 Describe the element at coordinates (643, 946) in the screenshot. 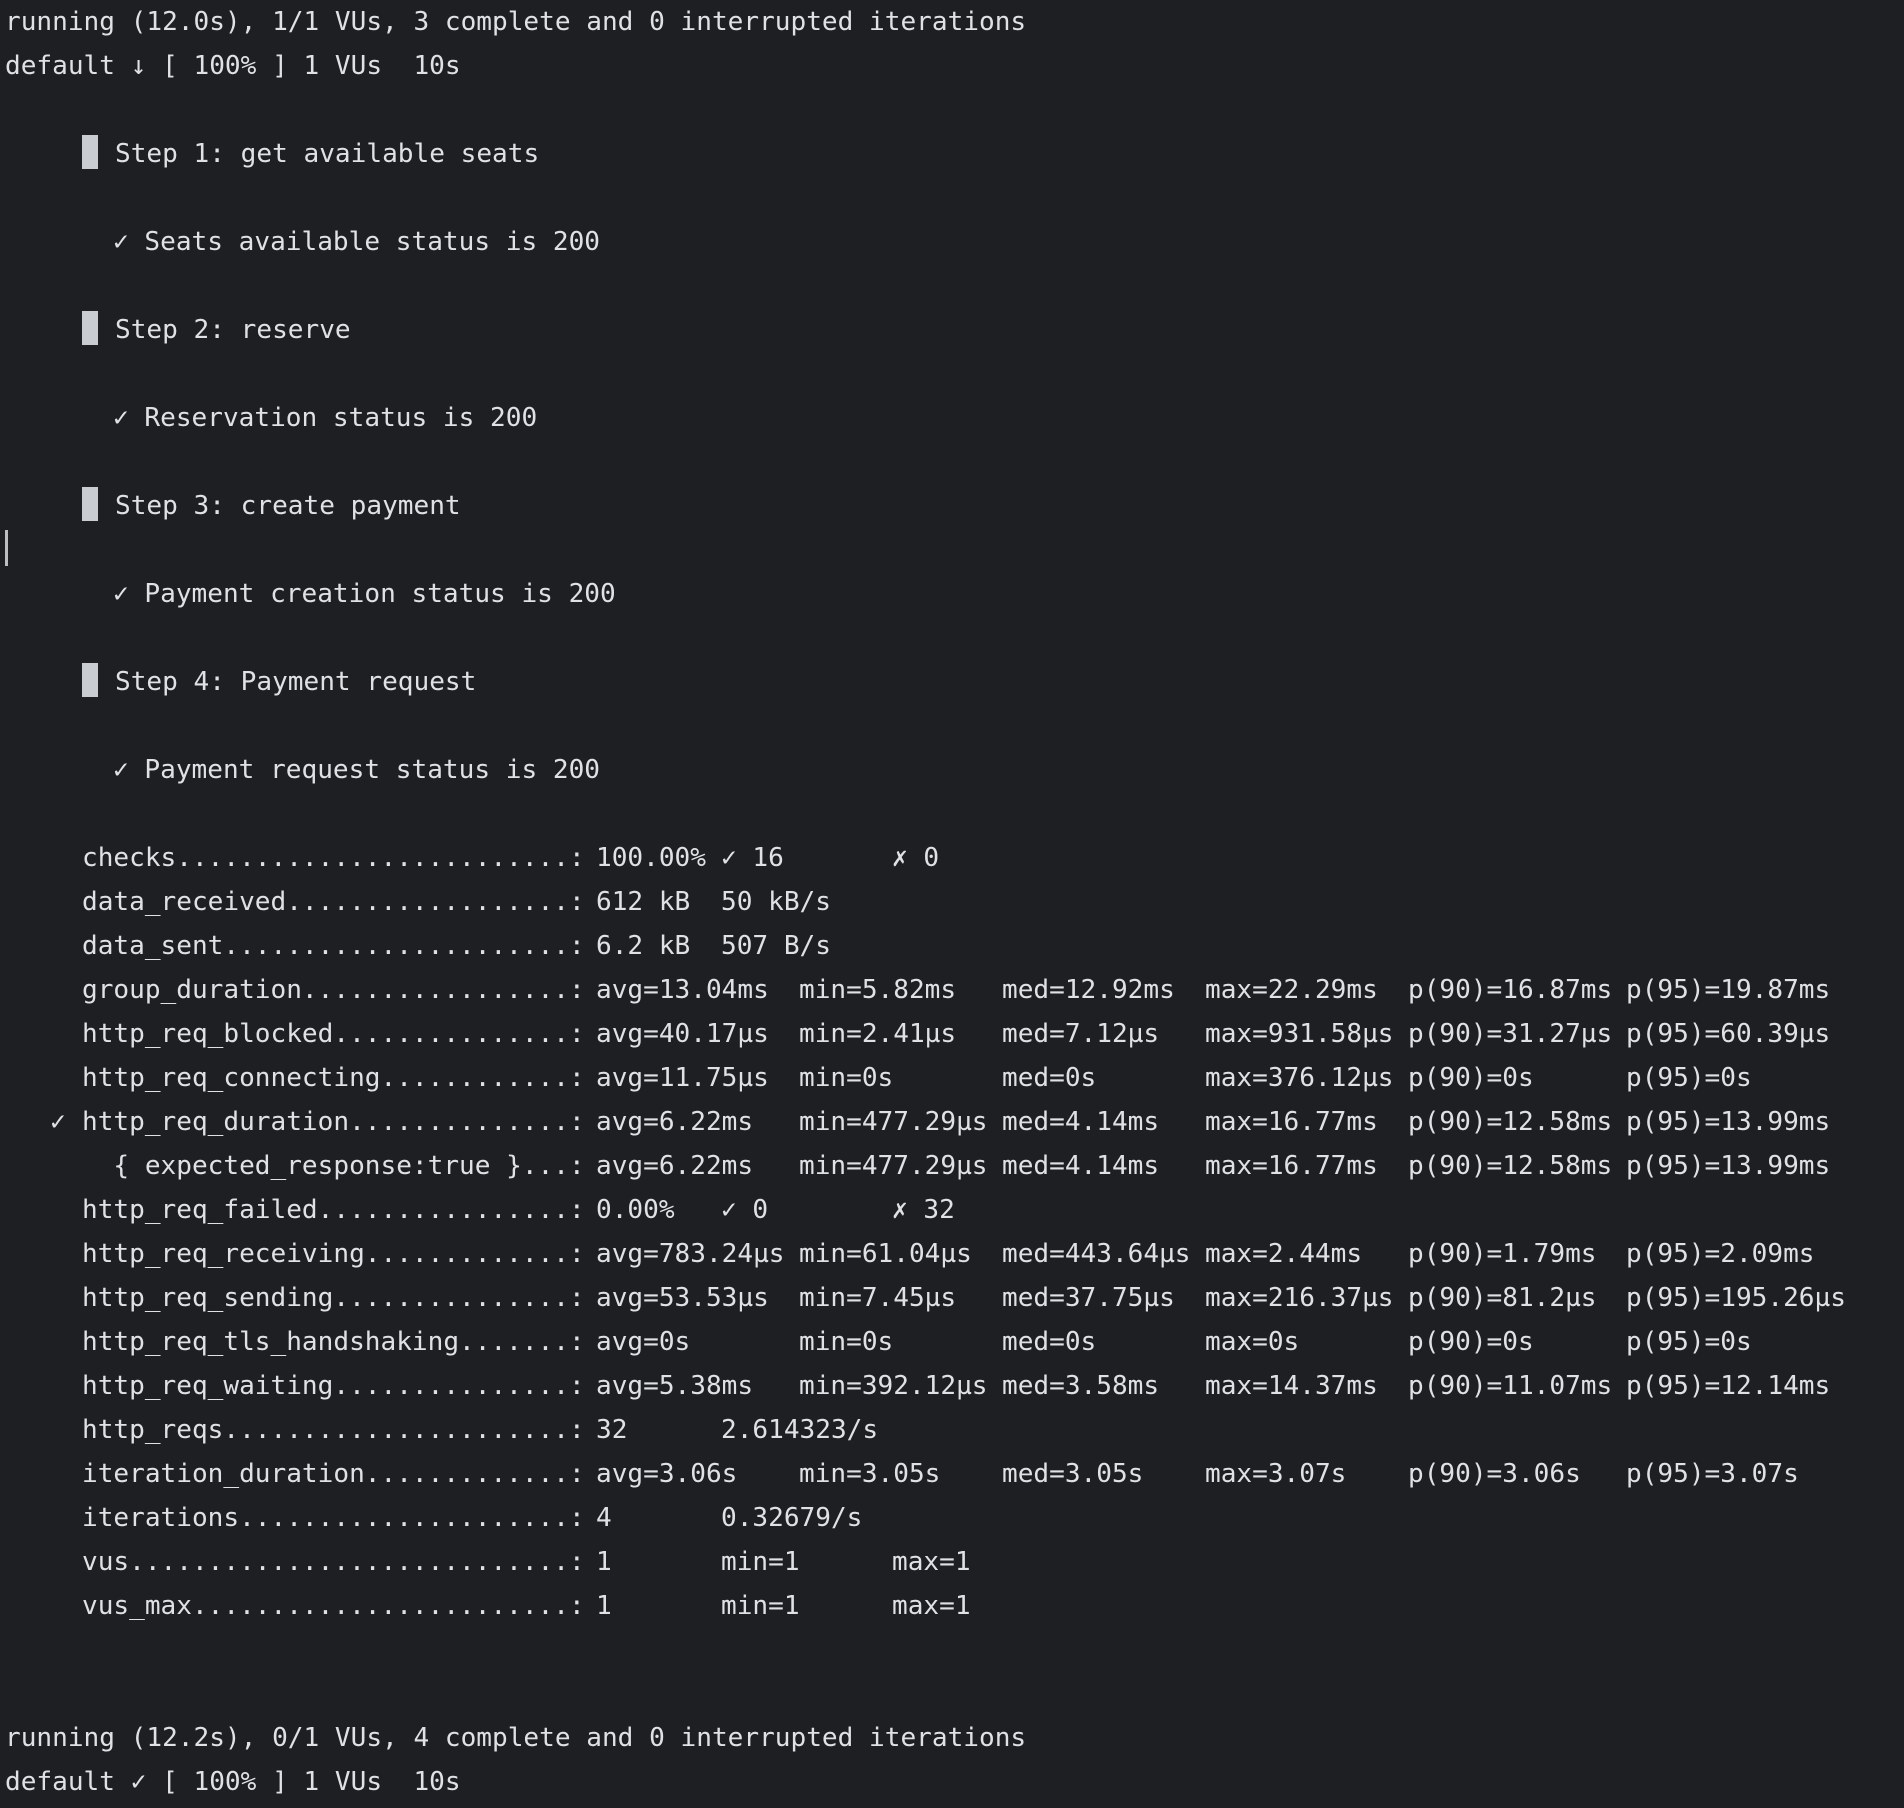

I see `metric-value: 6.2 kB` at that location.